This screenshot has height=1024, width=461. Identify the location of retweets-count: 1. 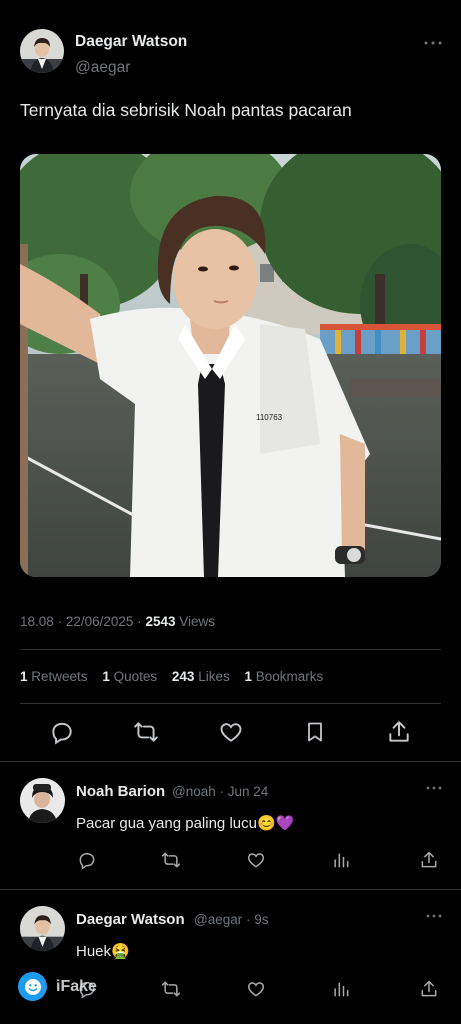
(24, 676).